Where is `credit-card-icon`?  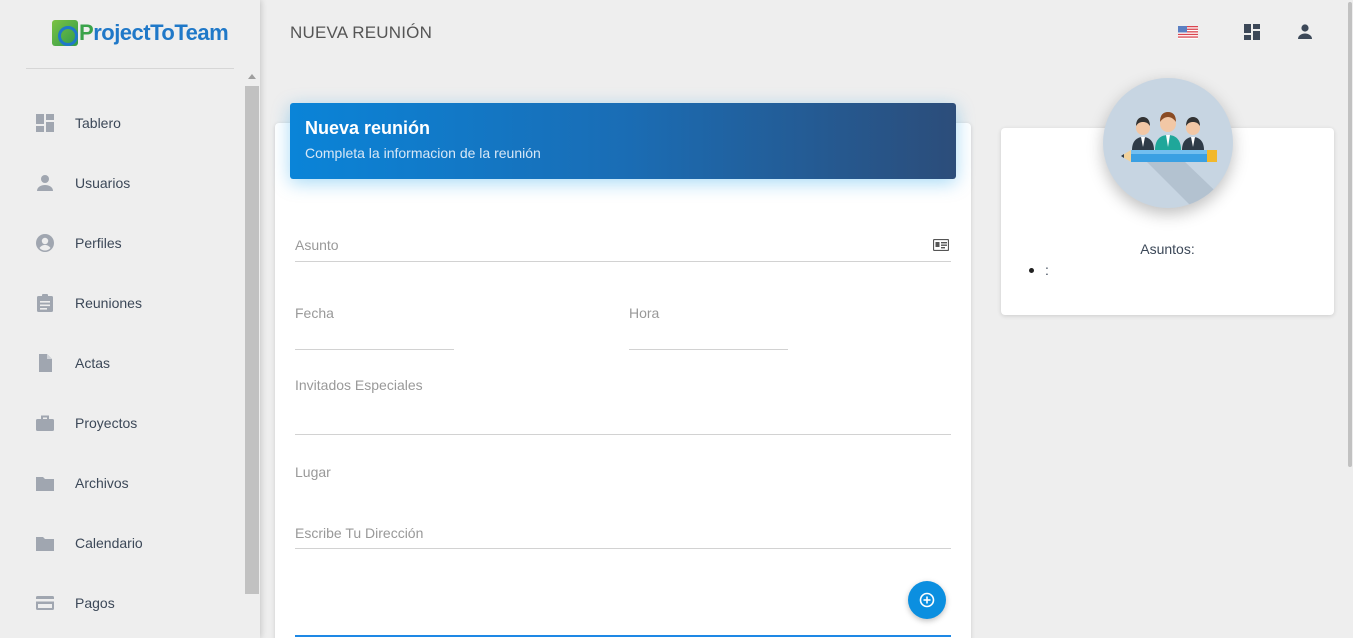 credit-card-icon is located at coordinates (45, 603).